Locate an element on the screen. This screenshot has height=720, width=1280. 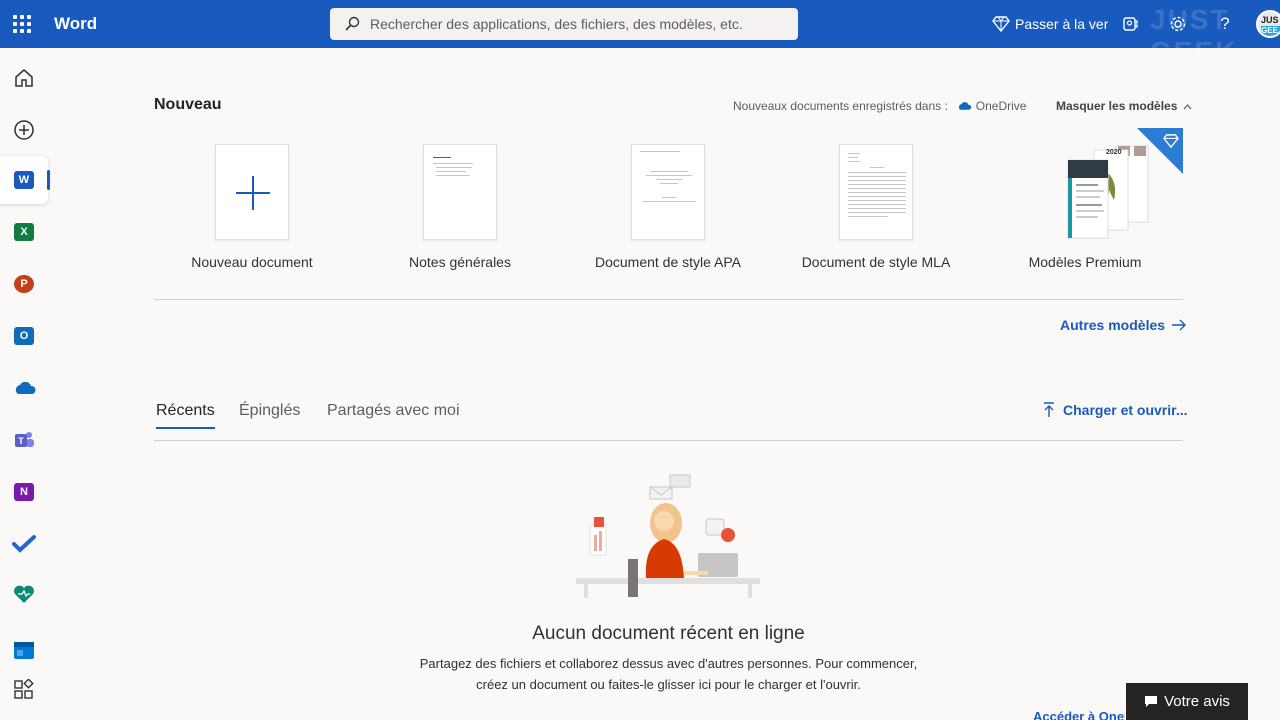
rail-all-apps is located at coordinates (24, 690).